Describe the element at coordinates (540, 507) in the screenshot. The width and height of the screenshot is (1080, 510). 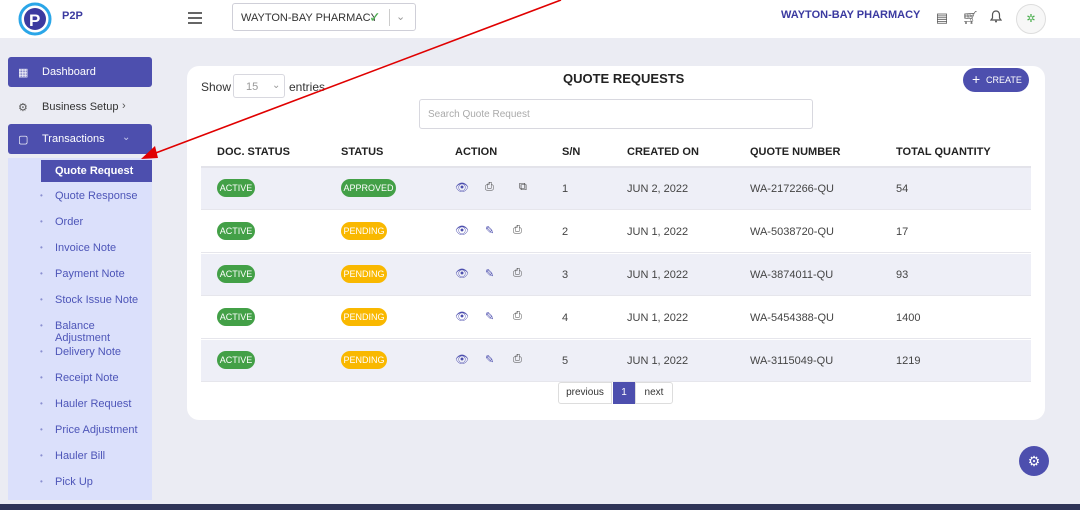
I see `bottom-bar` at that location.